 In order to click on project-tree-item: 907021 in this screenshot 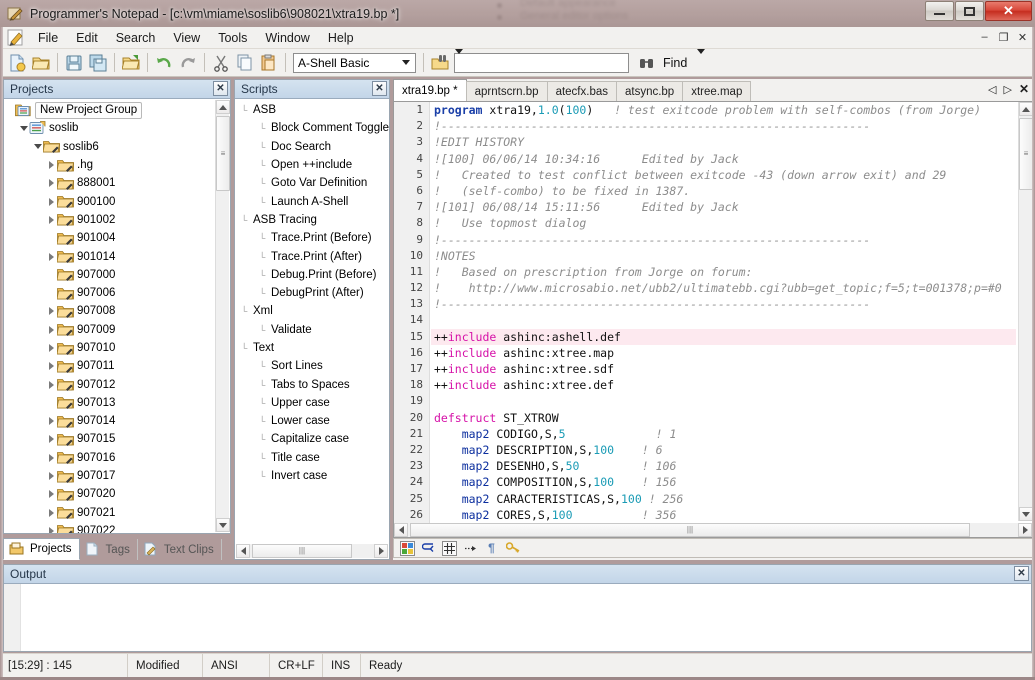, I will do `click(117, 513)`.